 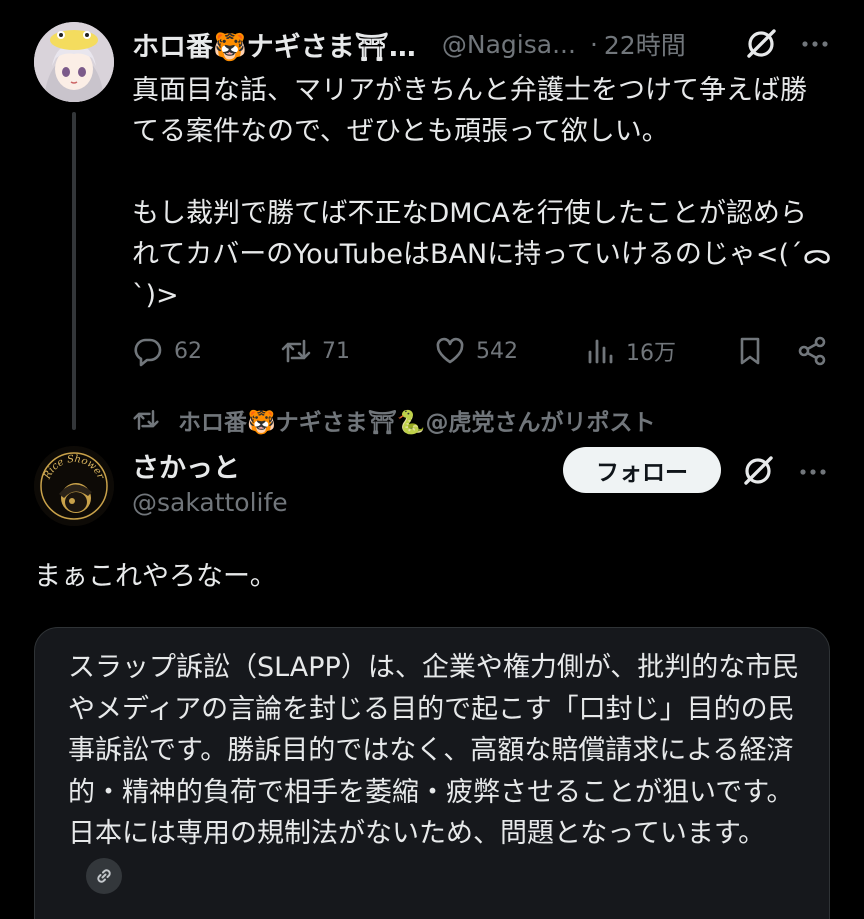 I want to click on repost-button: 71, so click(x=315, y=351).